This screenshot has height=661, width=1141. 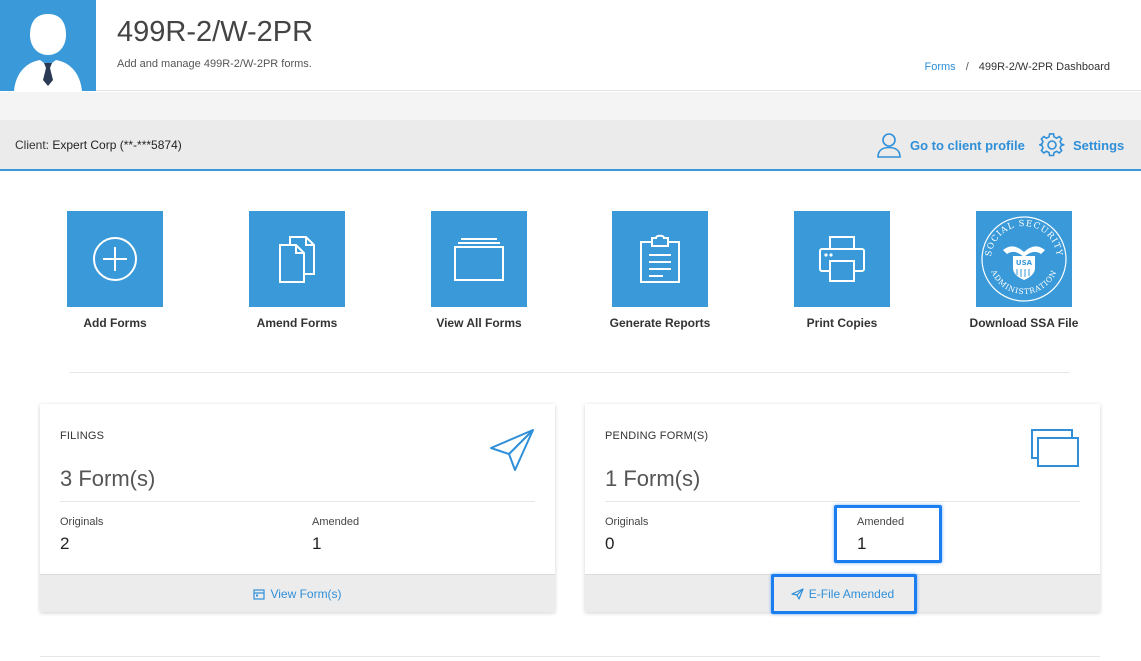 I want to click on breadcrumb-forms-link: Forms, so click(x=940, y=67).